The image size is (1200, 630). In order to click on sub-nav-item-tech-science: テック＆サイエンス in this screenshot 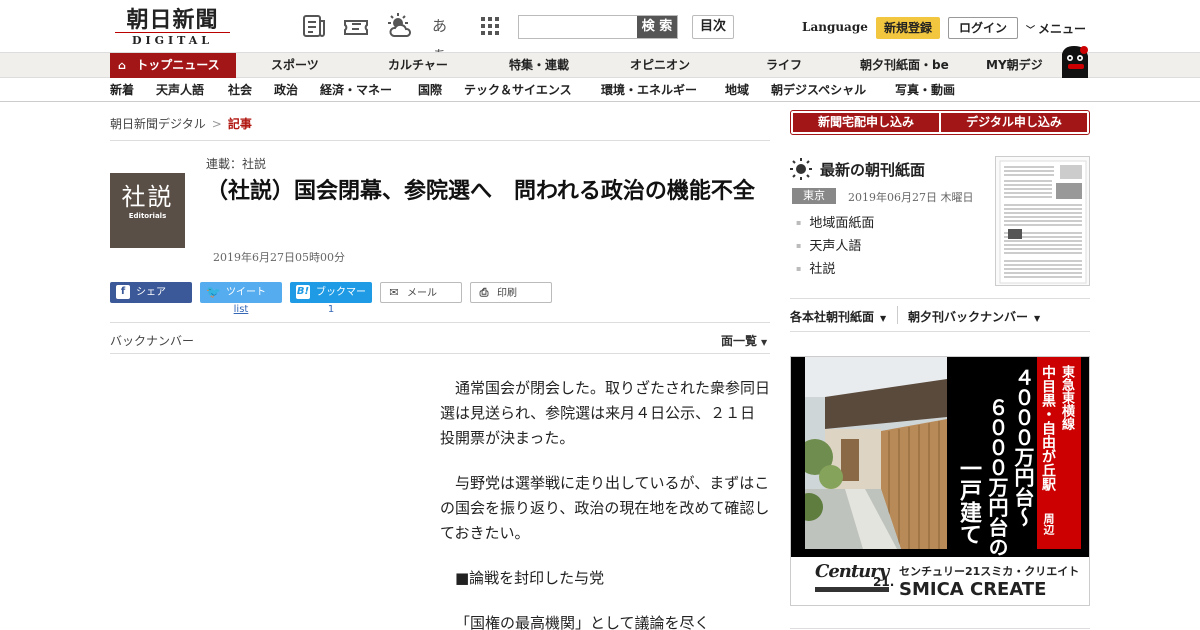, I will do `click(518, 90)`.